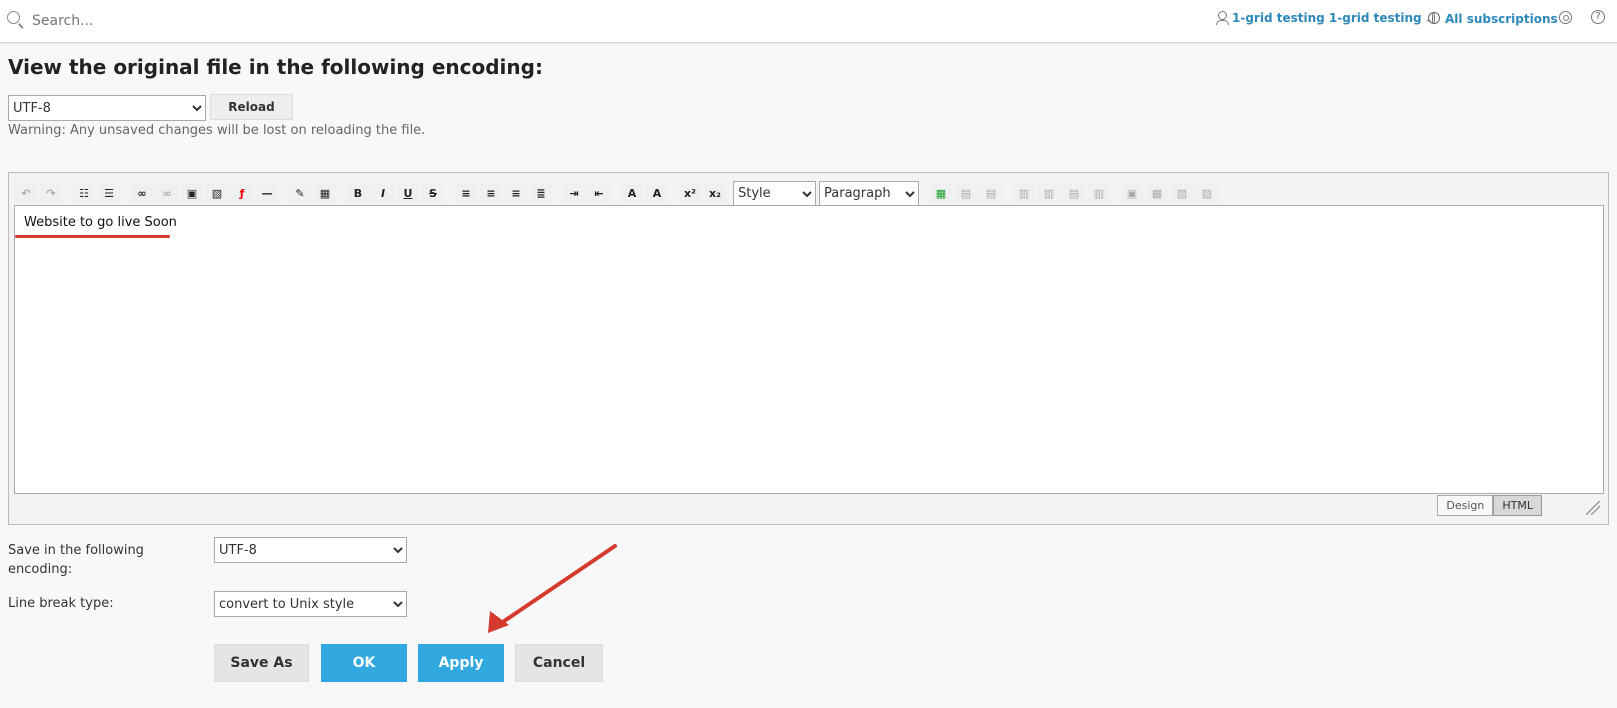 This screenshot has width=1617, height=708. I want to click on superscript-icon: x², so click(690, 193).